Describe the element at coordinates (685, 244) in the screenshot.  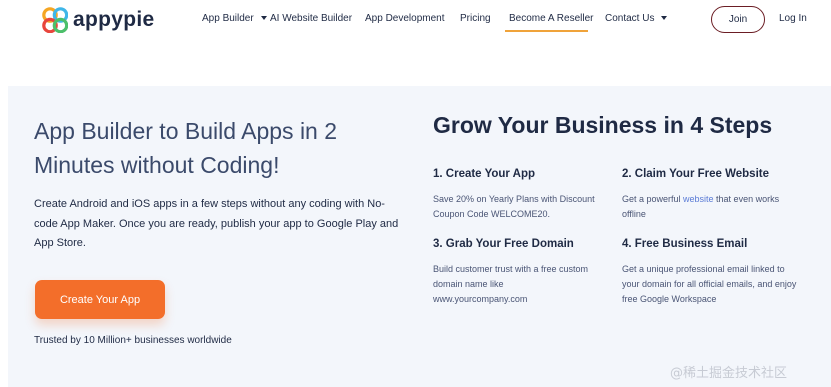
I see `step-4-heading: 4. Free Business Email` at that location.